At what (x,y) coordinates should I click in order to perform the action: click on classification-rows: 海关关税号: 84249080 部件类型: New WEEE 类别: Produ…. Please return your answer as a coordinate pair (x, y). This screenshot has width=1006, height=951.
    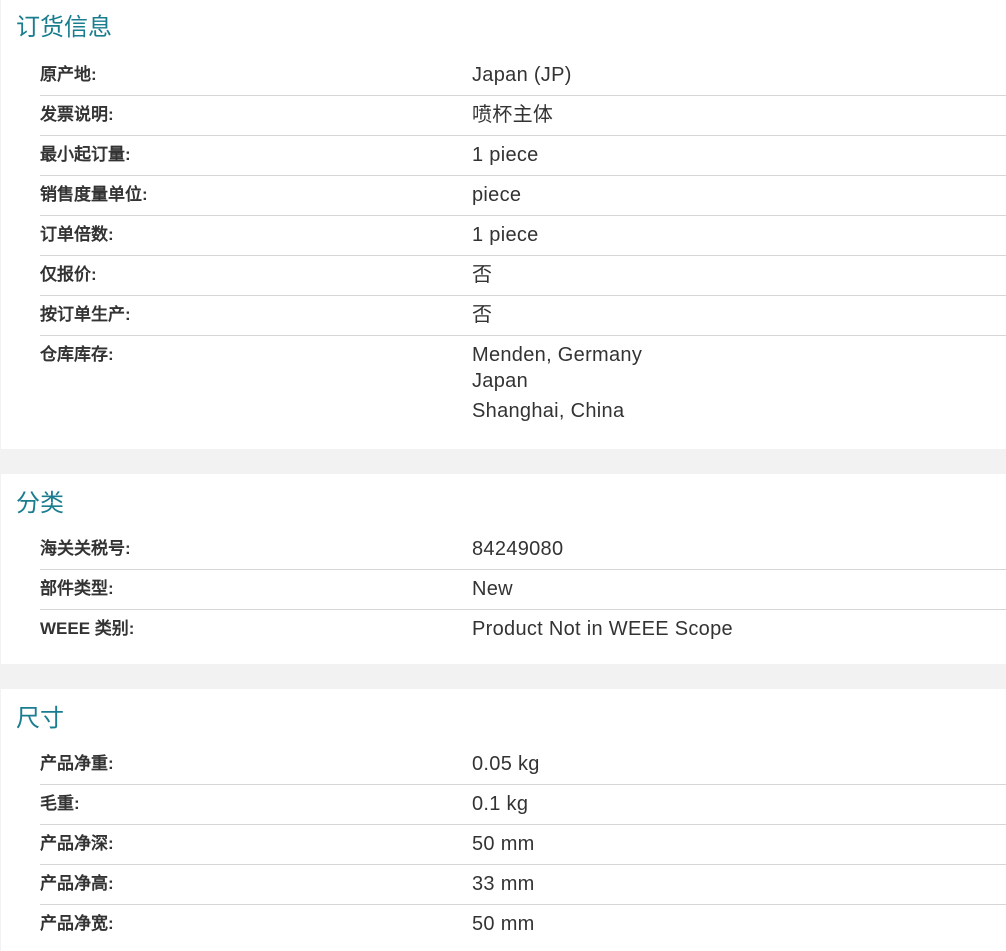
    Looking at the image, I should click on (523, 589).